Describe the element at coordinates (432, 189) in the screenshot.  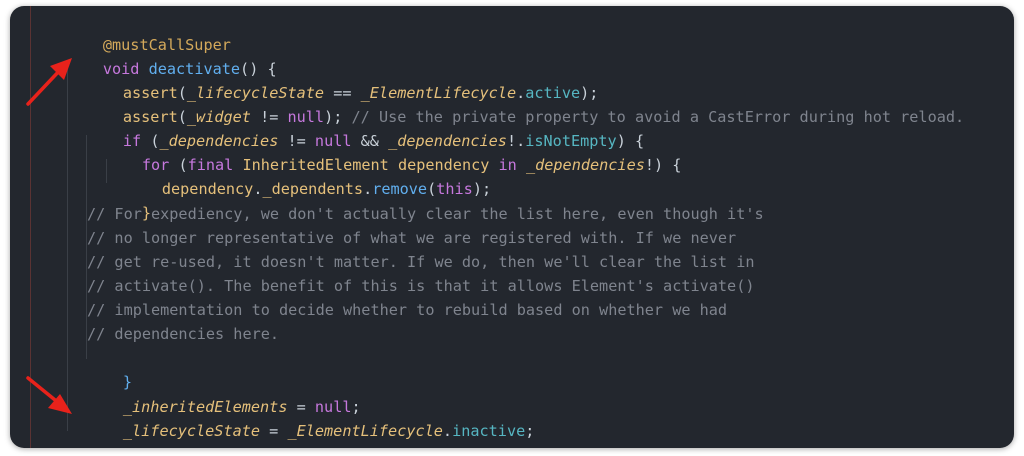
I see `punctuation-token: (` at that location.